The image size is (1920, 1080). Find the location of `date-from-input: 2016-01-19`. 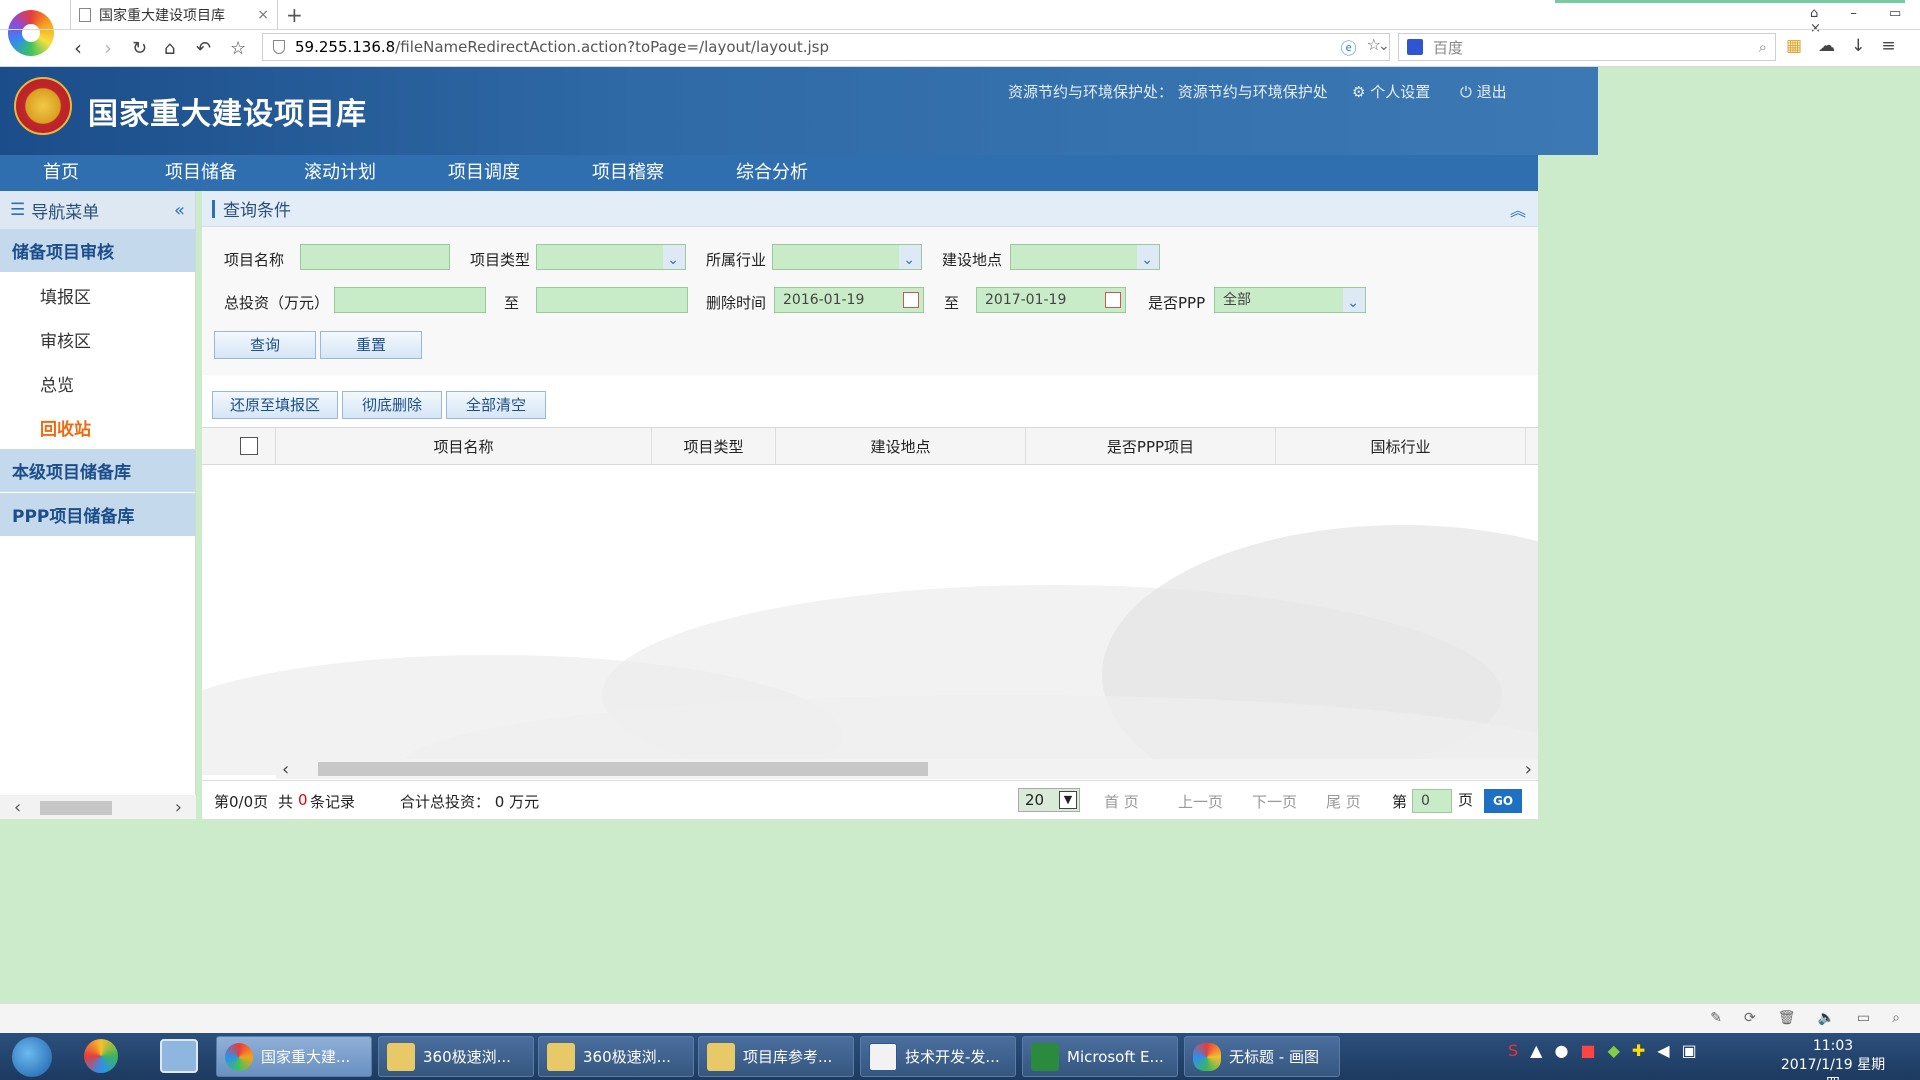

date-from-input: 2016-01-19 is located at coordinates (849, 300).